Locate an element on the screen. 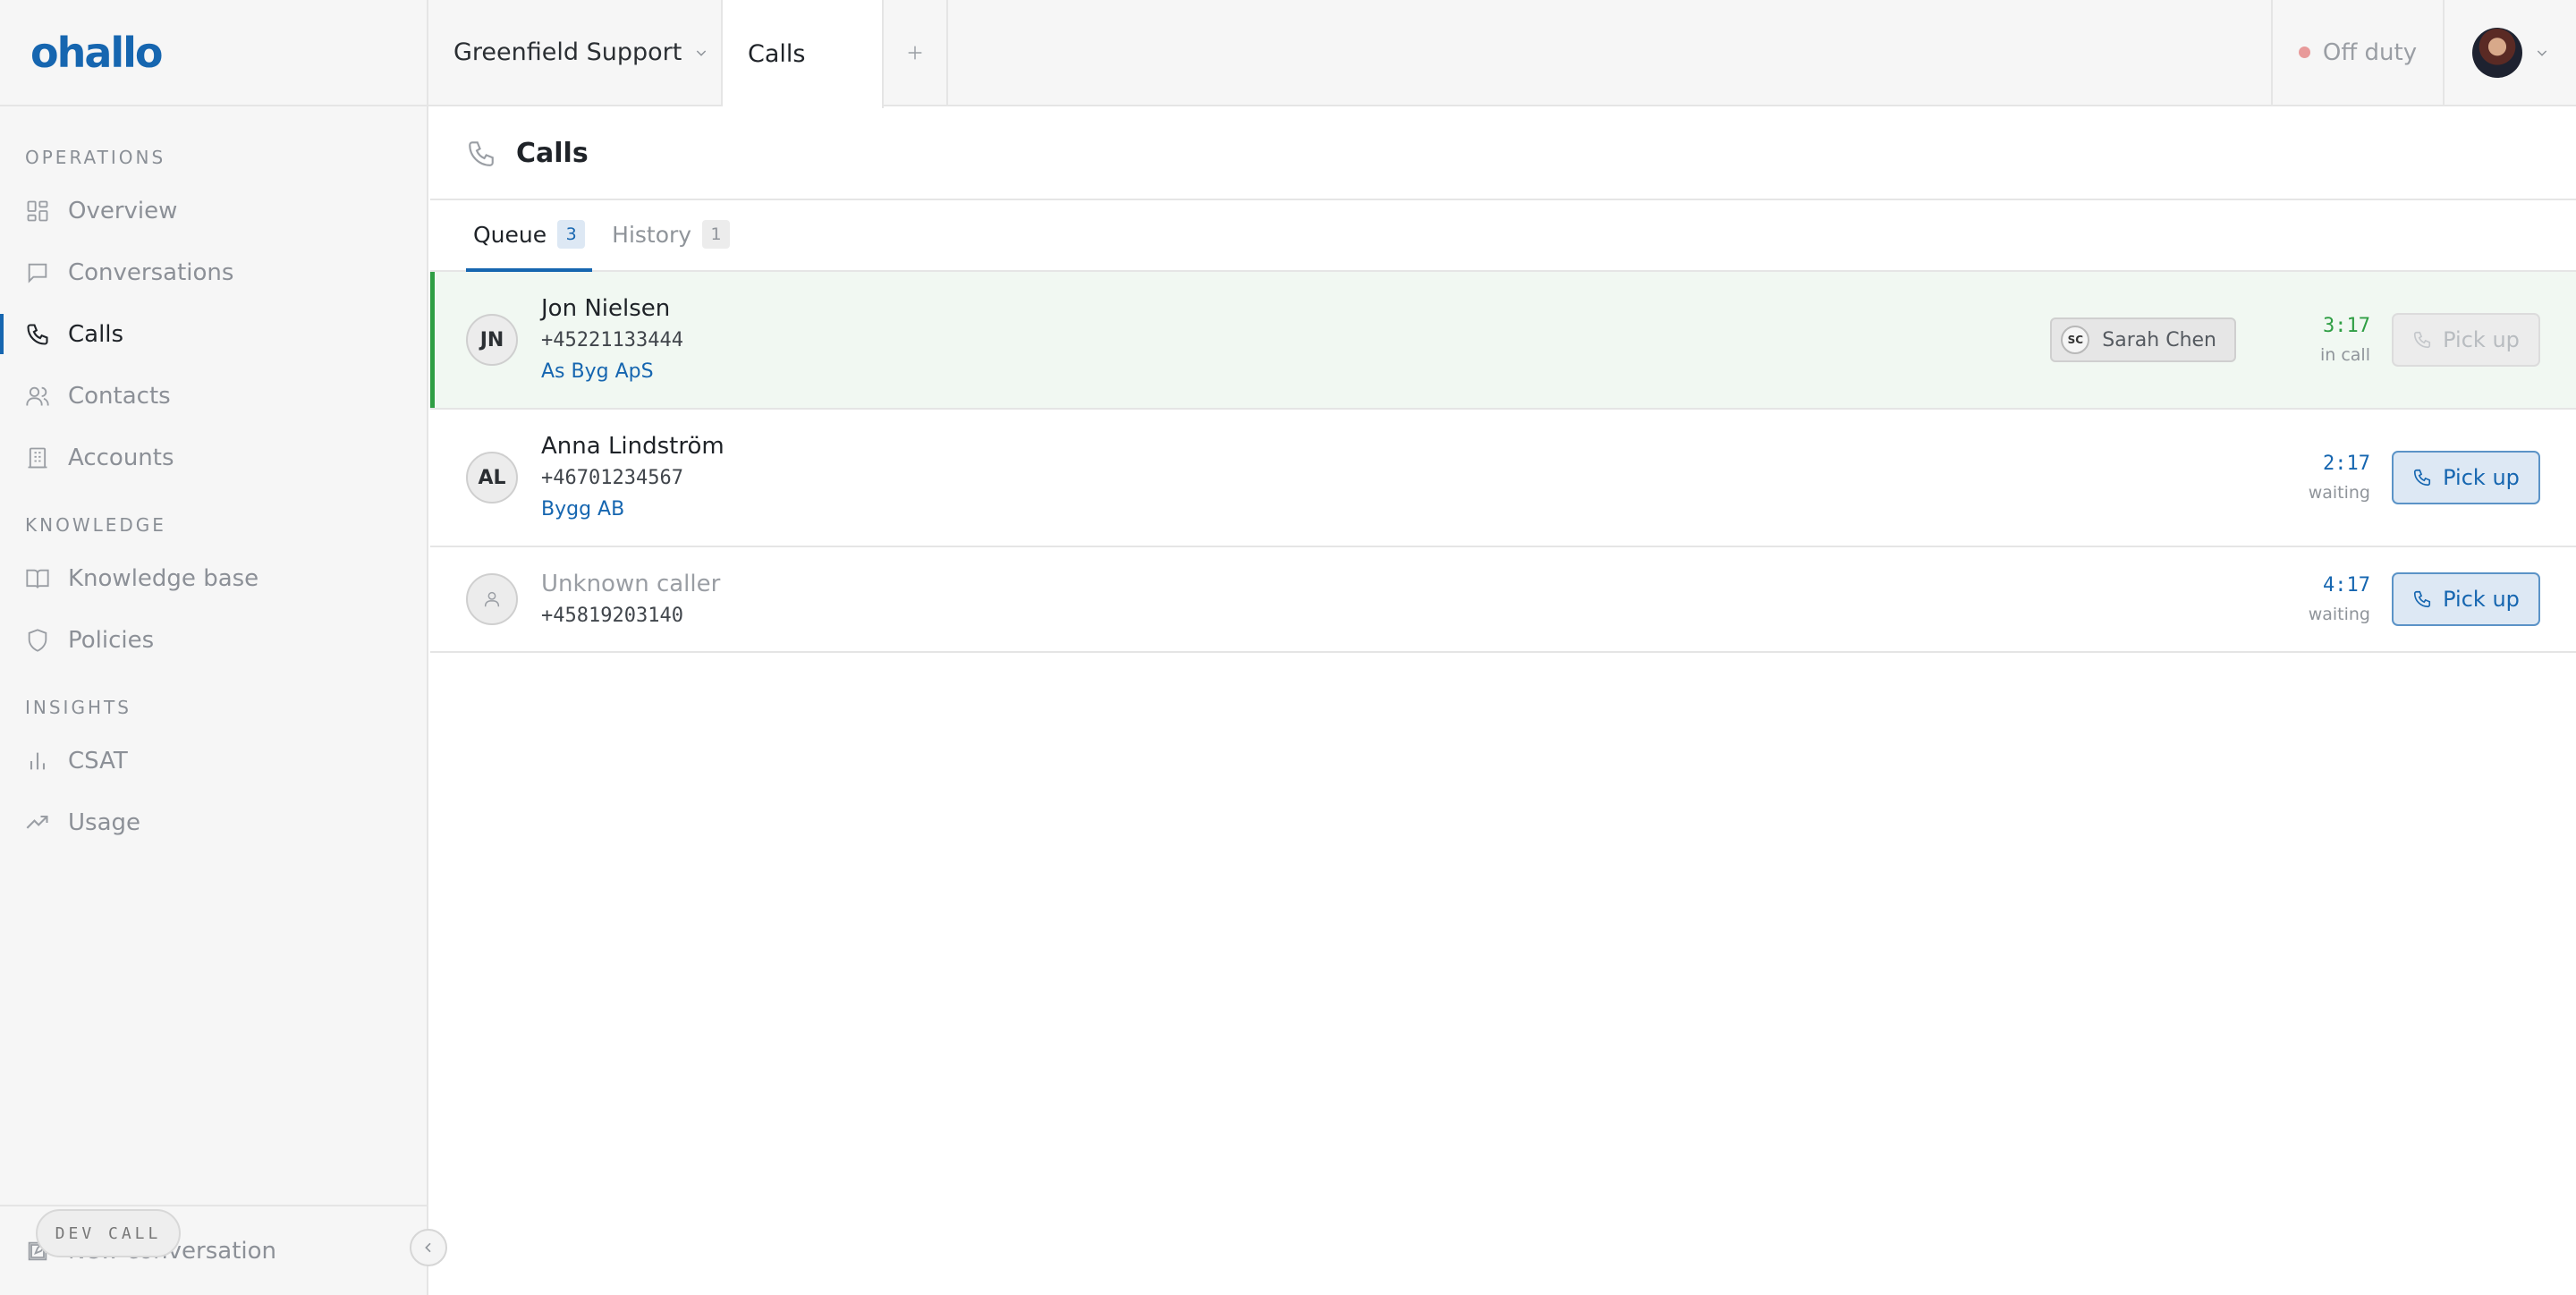 The height and width of the screenshot is (1295, 2576). collapse-sidebar-button is located at coordinates (428, 1247).